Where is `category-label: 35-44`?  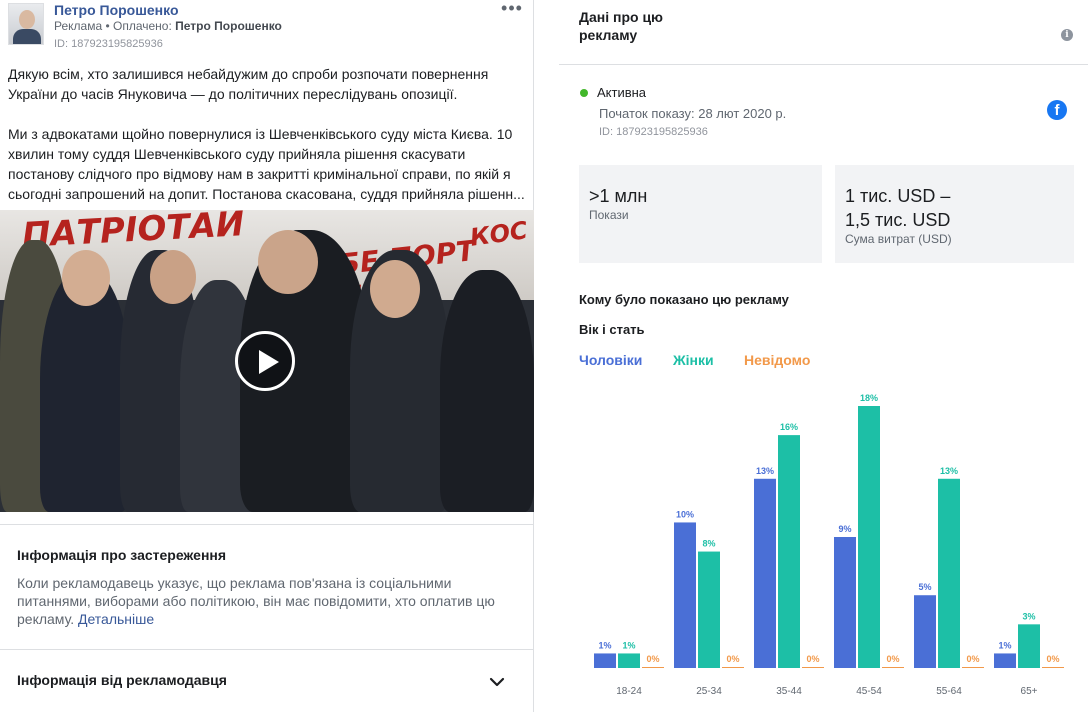 category-label: 35-44 is located at coordinates (789, 691).